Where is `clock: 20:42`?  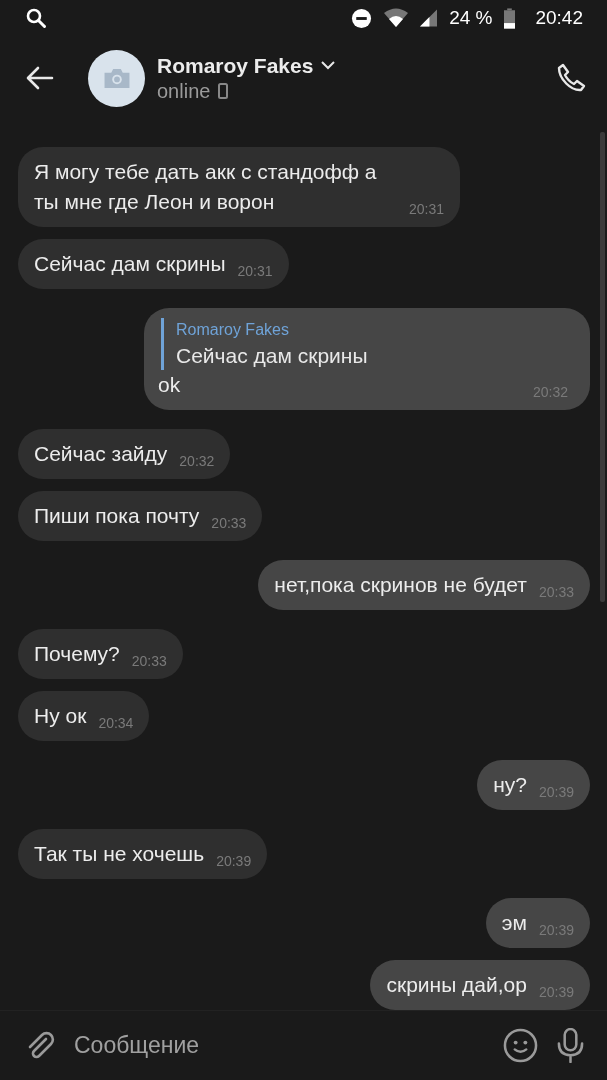
clock: 20:42 is located at coordinates (559, 18).